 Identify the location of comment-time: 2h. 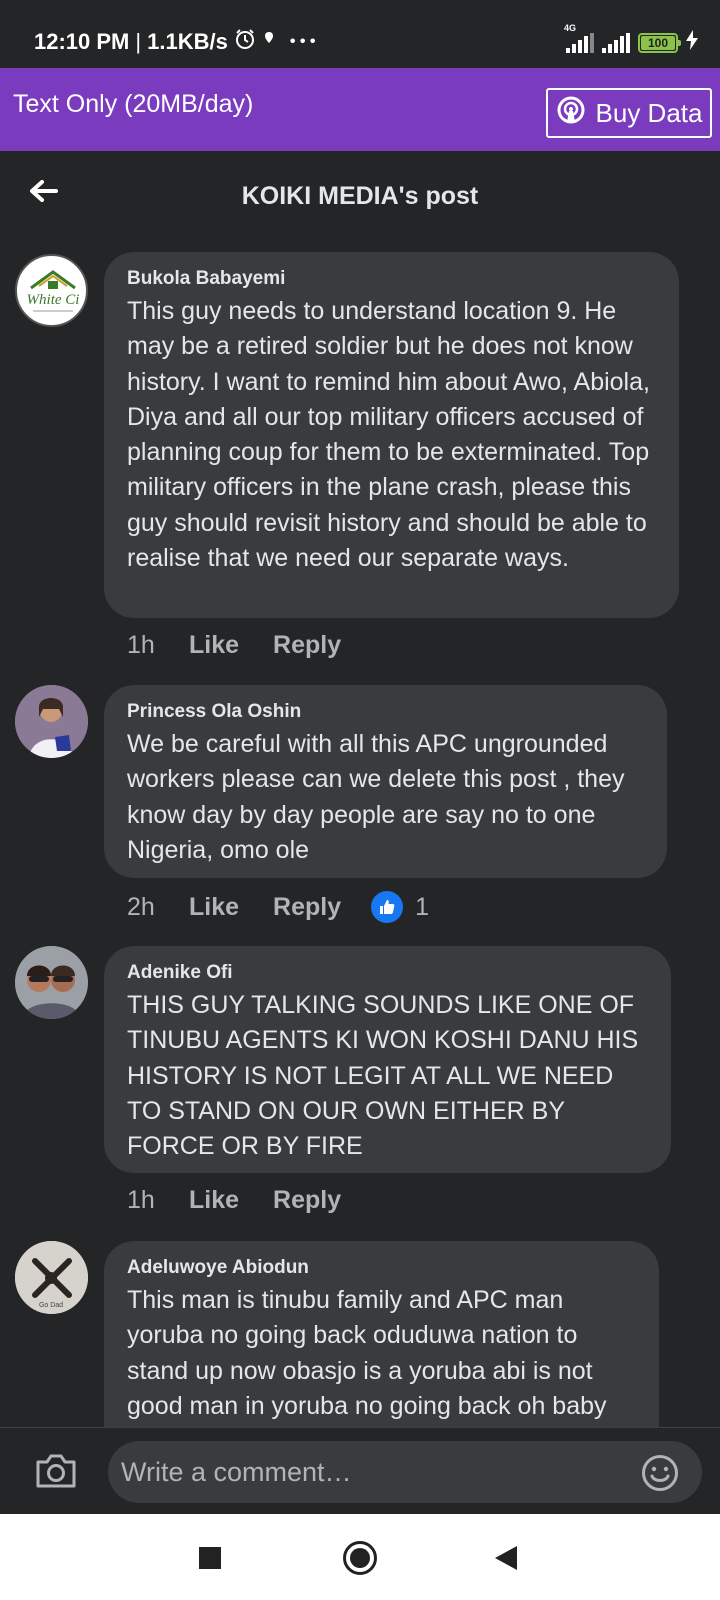
(158, 907).